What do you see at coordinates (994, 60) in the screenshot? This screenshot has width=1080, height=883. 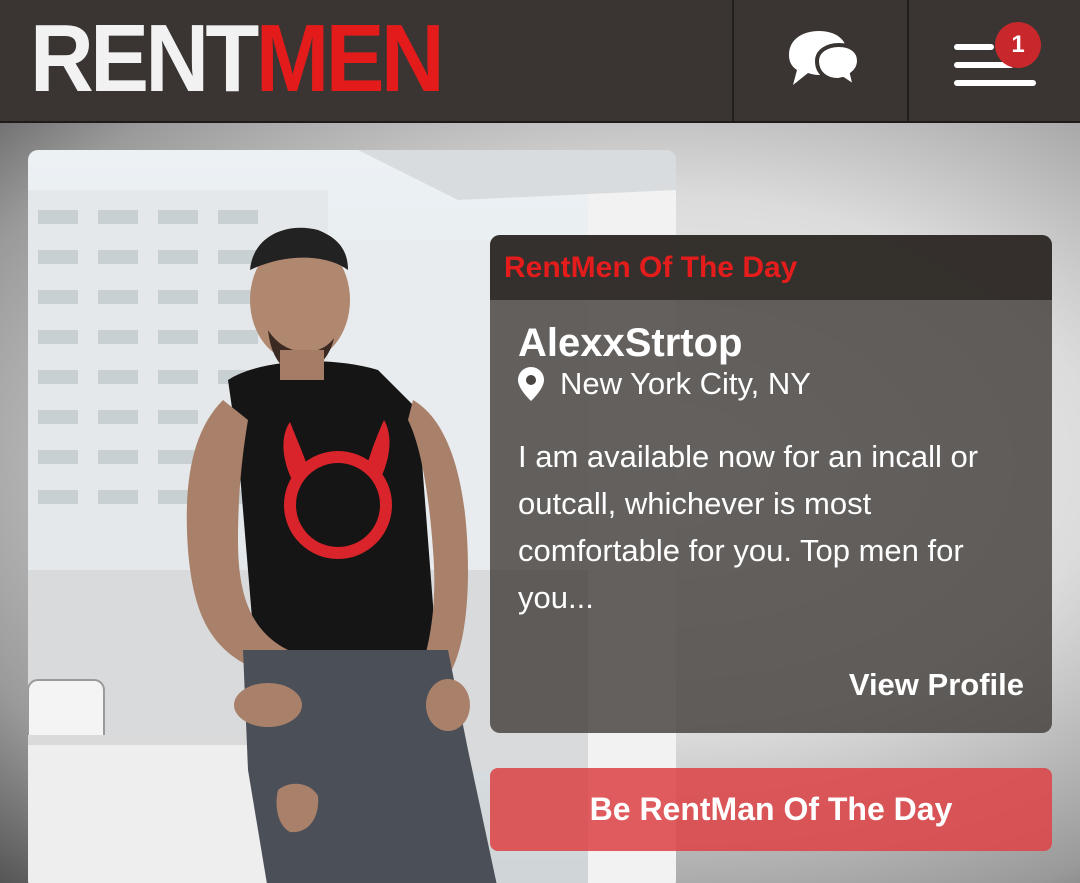 I see `menu-button: 1` at bounding box center [994, 60].